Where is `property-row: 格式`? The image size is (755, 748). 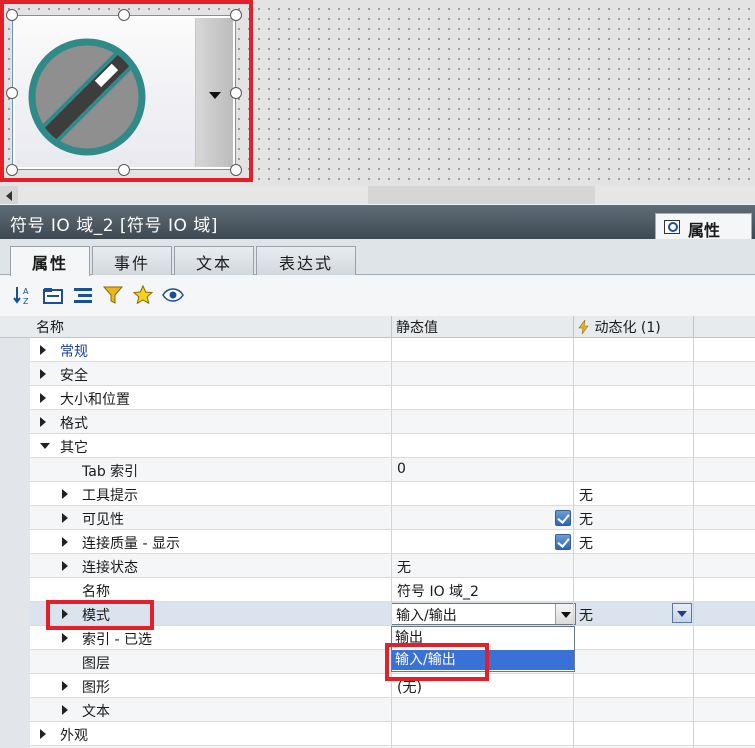
property-row: 格式 is located at coordinates (392, 422).